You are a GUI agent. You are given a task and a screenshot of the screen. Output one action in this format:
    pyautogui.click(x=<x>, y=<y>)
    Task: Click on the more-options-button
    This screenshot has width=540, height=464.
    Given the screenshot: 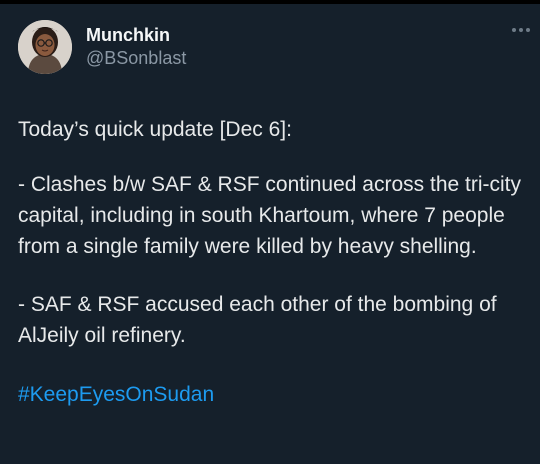 What is the action you would take?
    pyautogui.click(x=521, y=30)
    